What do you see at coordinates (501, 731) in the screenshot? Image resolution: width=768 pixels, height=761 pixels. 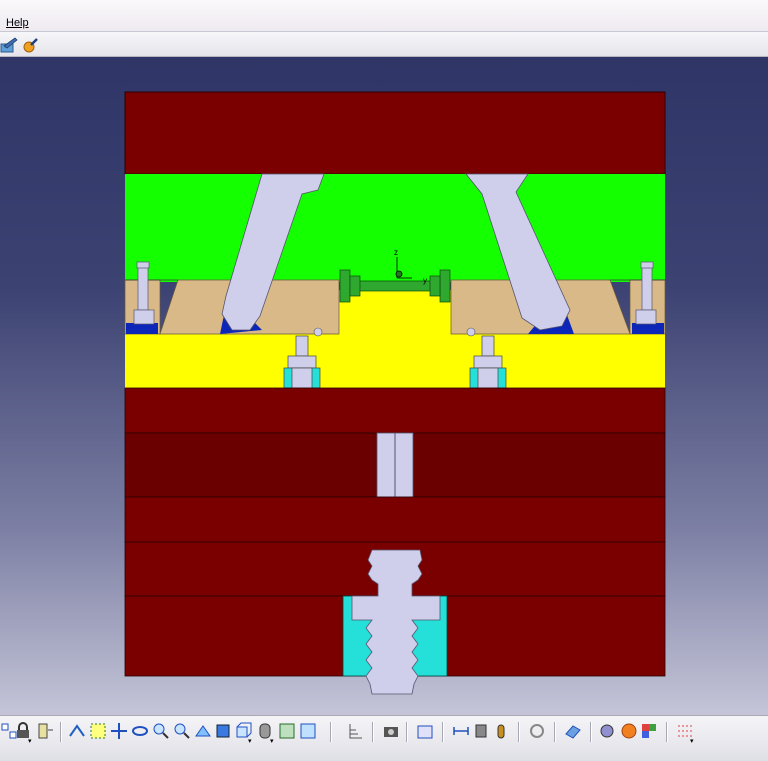 I see `inertia-icon` at bounding box center [501, 731].